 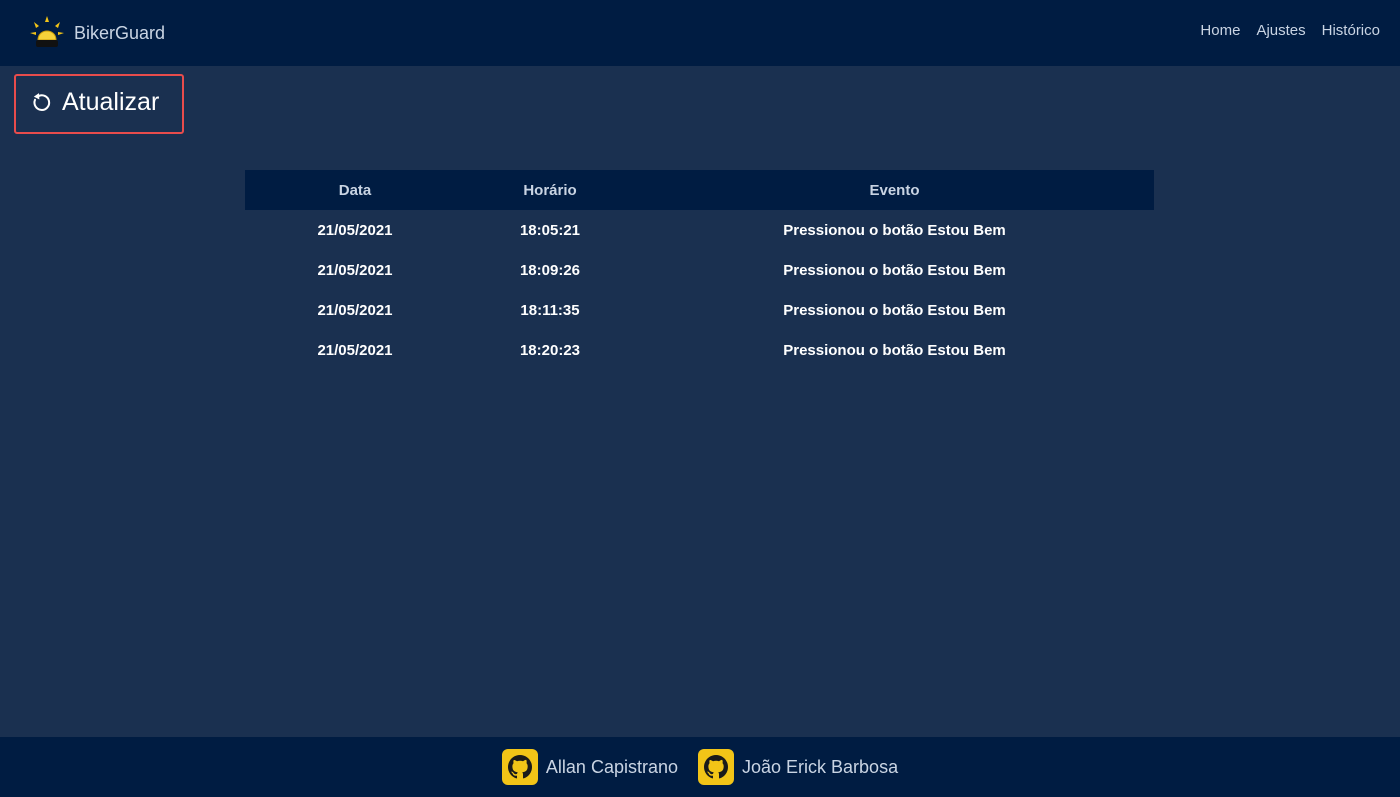 I want to click on column-header-horario: Horário, so click(x=550, y=190).